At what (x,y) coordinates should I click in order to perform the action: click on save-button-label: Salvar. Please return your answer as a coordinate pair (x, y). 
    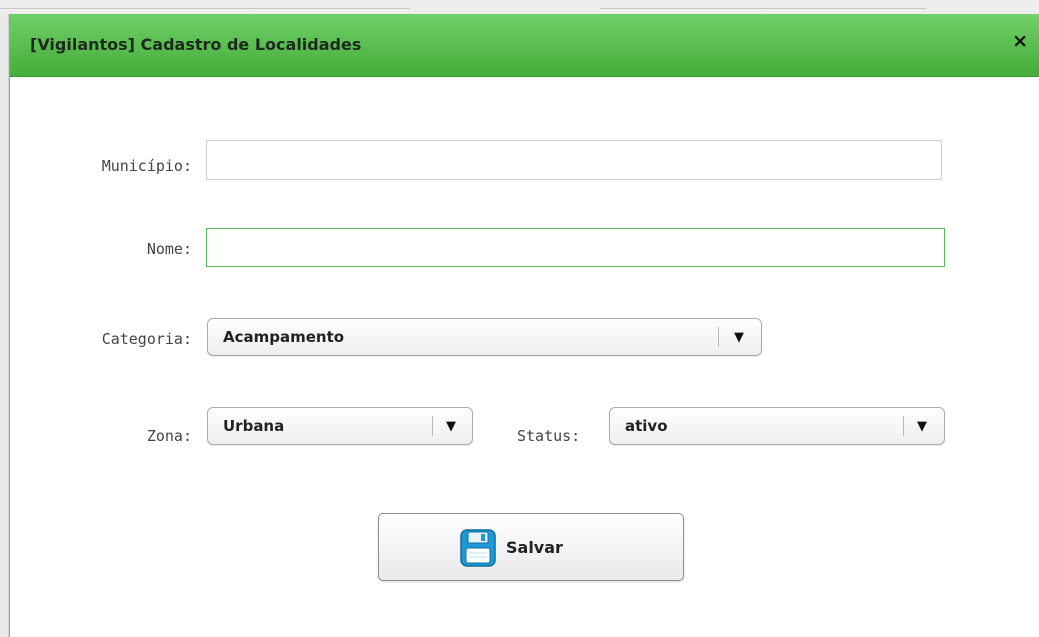
    Looking at the image, I should click on (534, 547).